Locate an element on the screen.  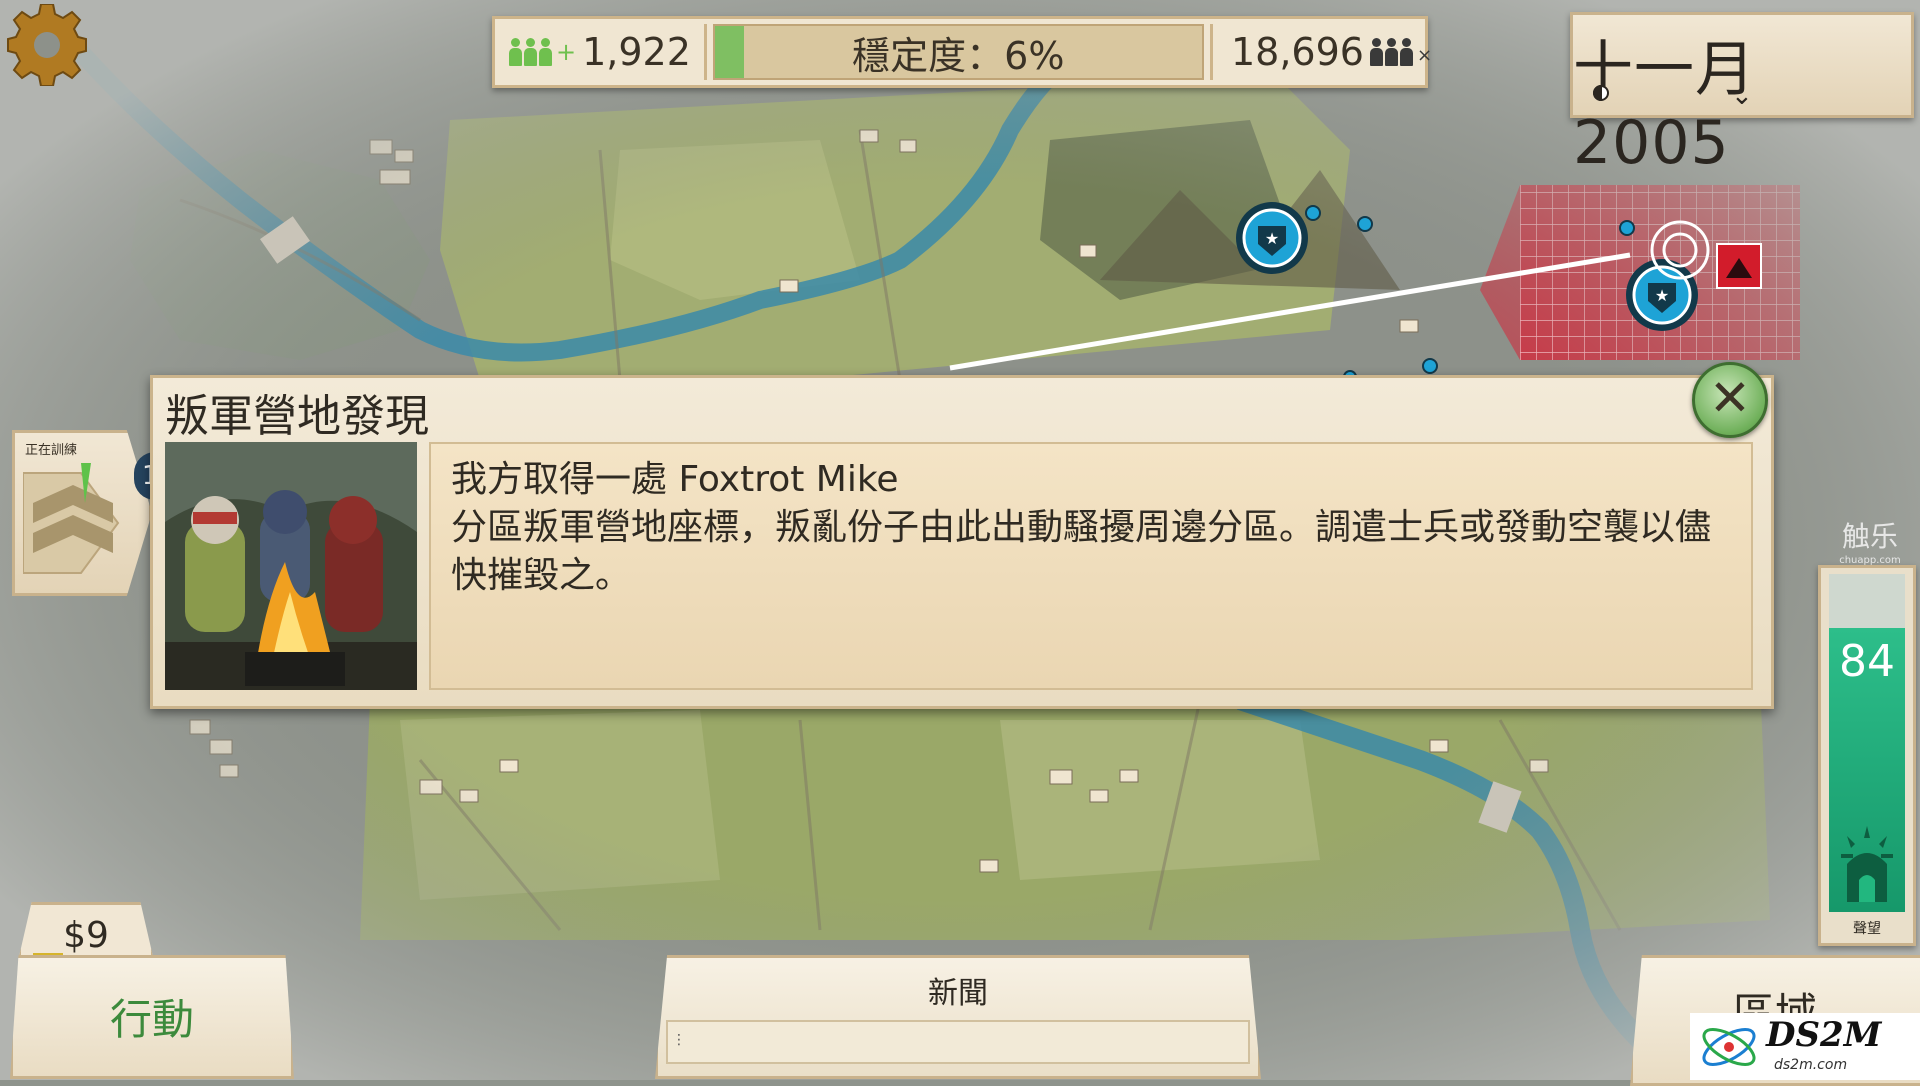
date-panel: 十一月 2005 ⌄ is located at coordinates (1742, 95).